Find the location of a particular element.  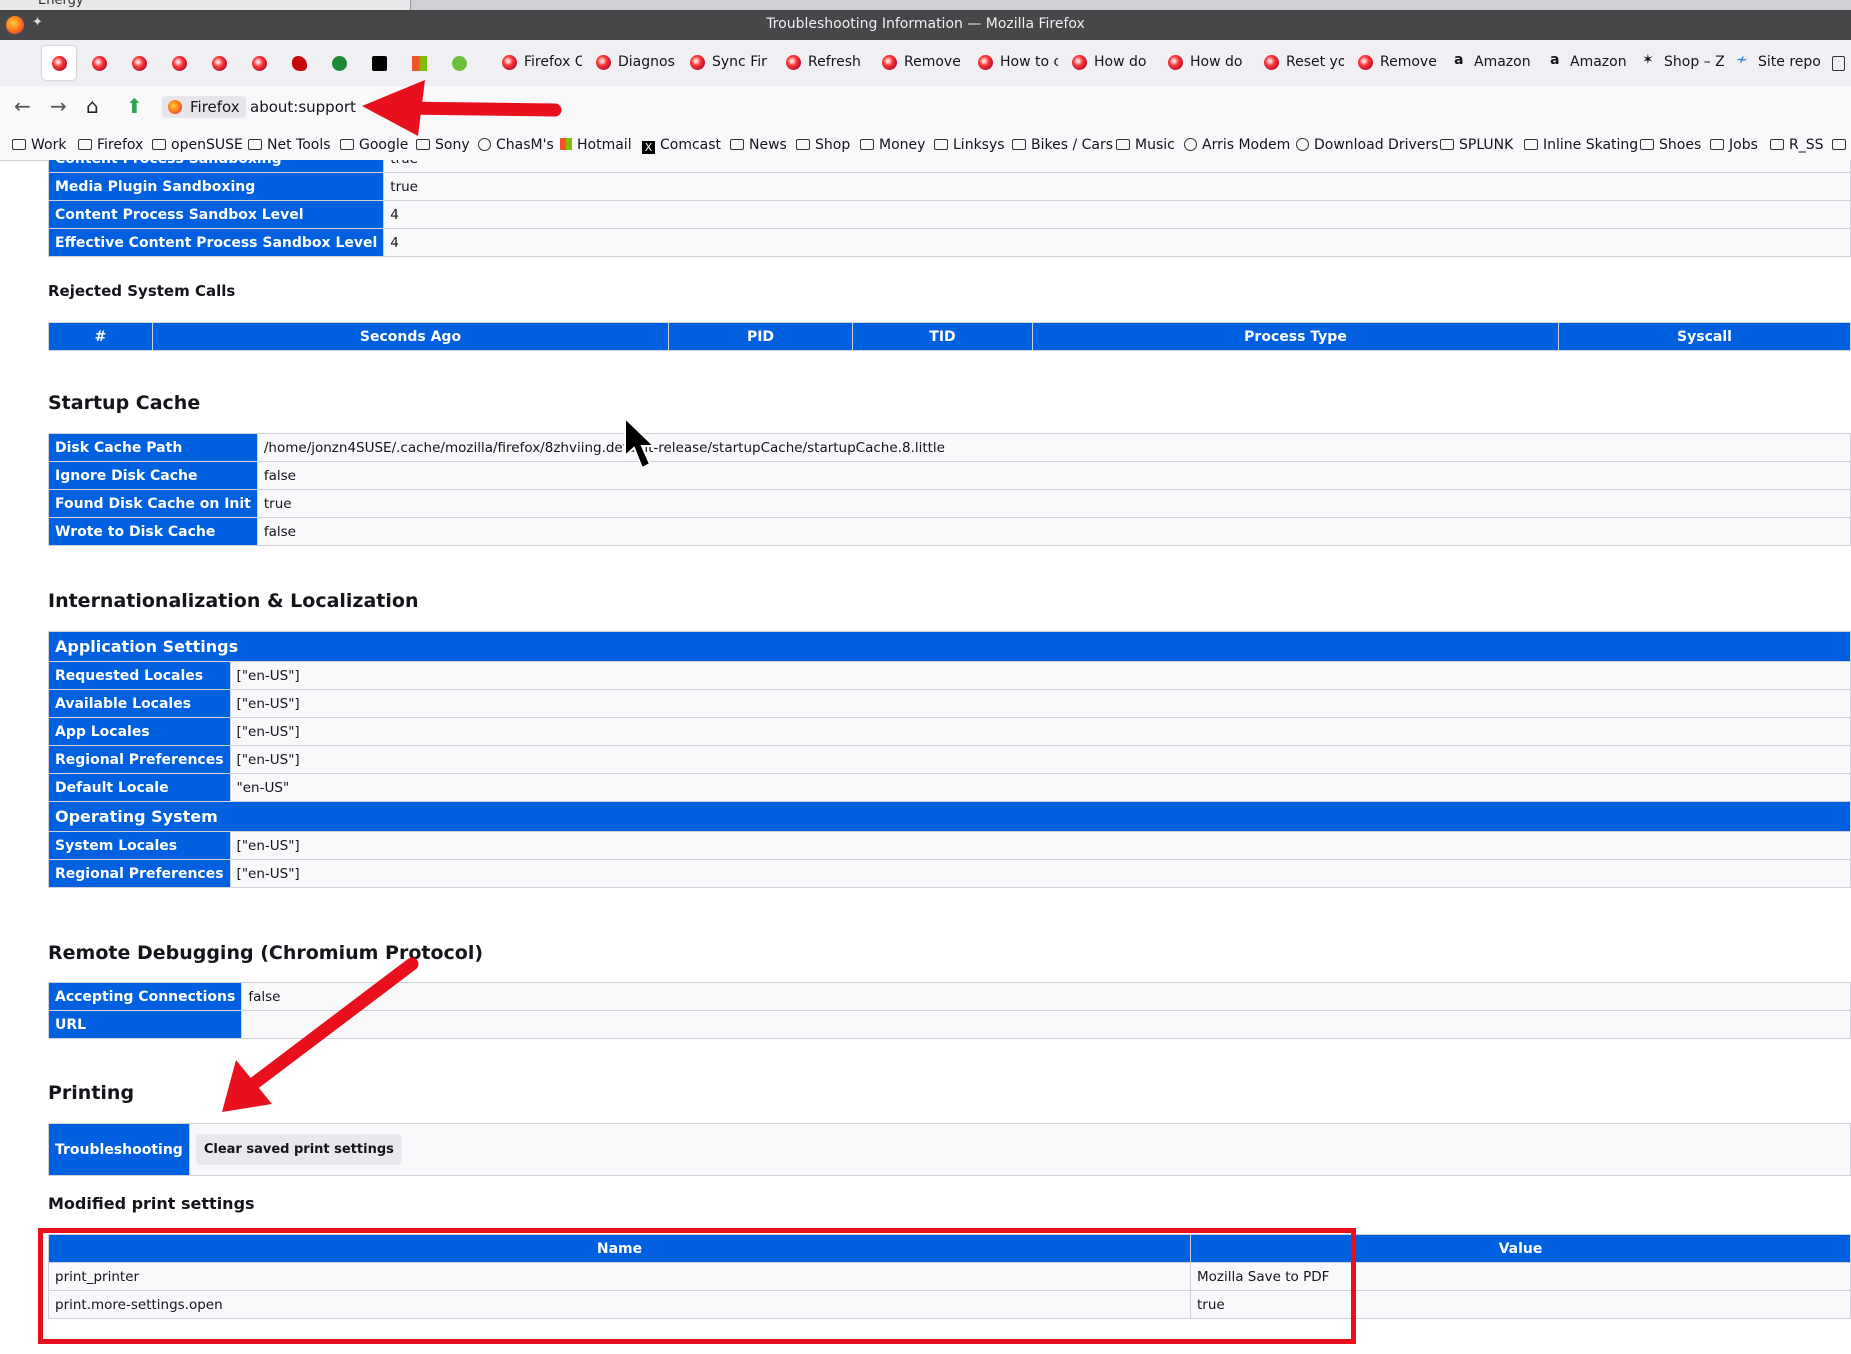

rejected-syscalls-heading: Rejected System Calls is located at coordinates (142, 291).